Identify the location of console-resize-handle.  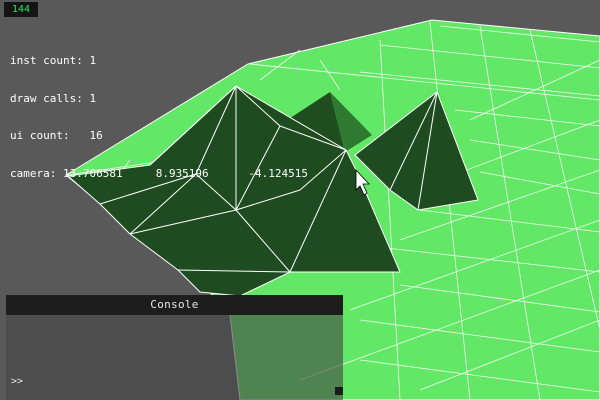
(339, 391).